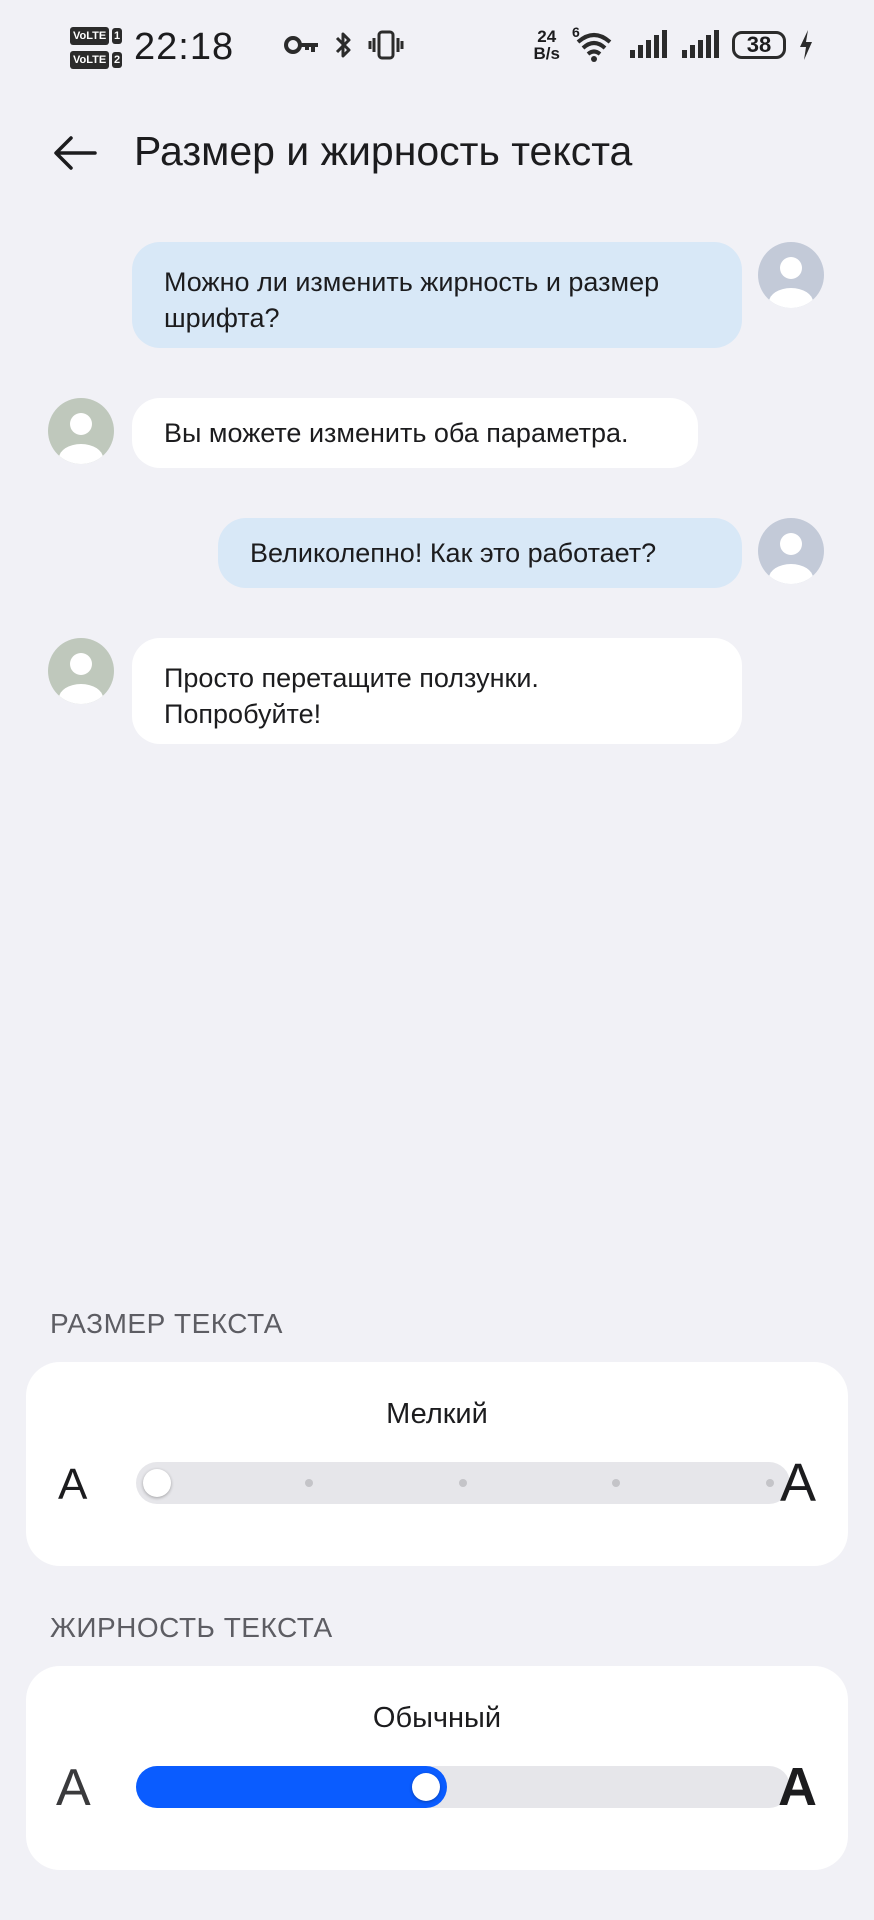 The width and height of the screenshot is (874, 1920). What do you see at coordinates (301, 45) in the screenshot?
I see `key-icon` at bounding box center [301, 45].